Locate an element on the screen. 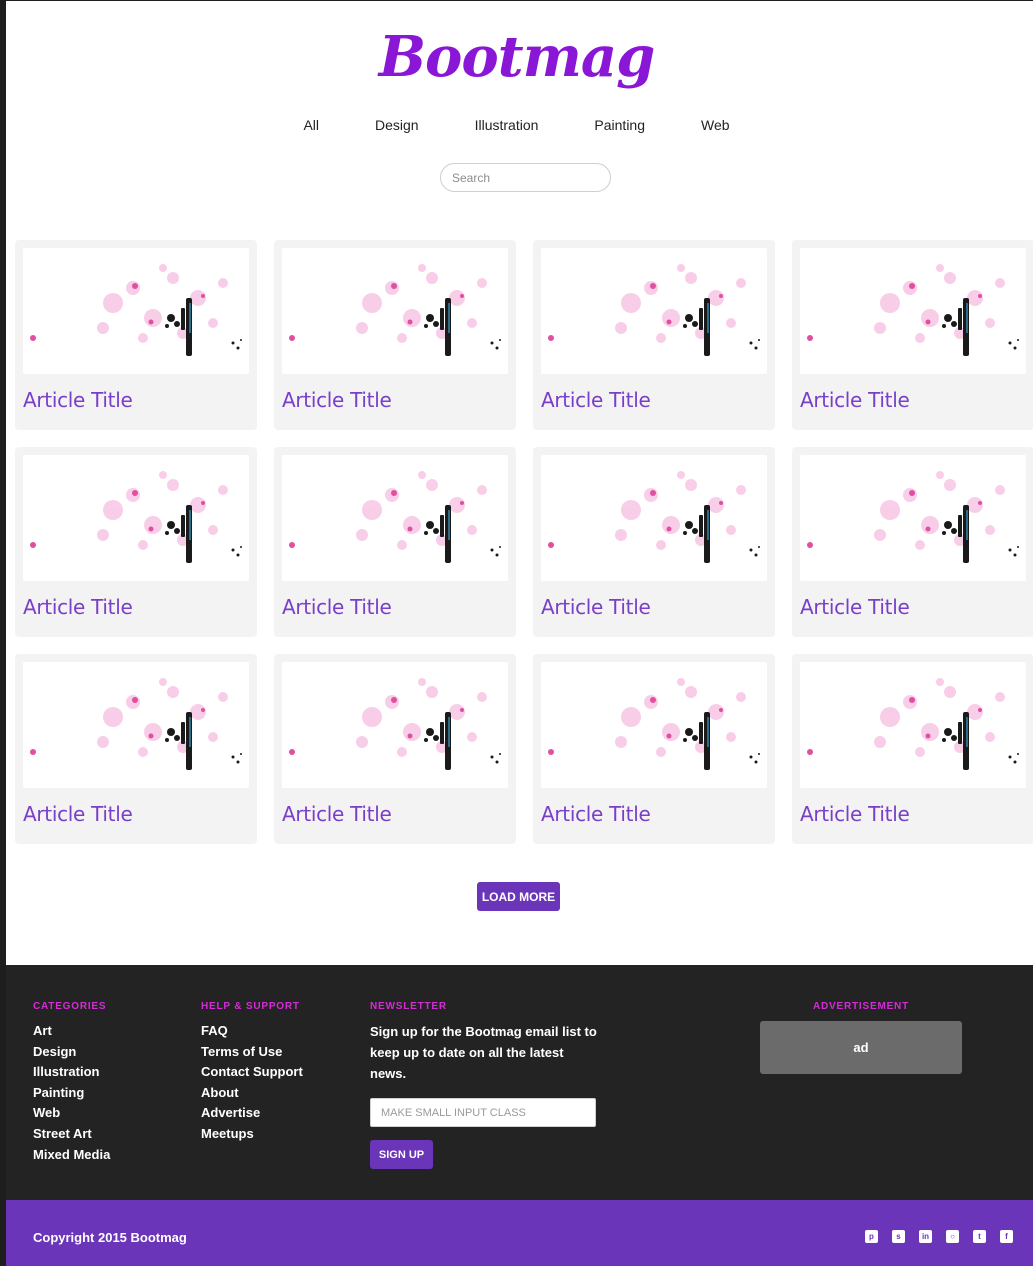 Image resolution: width=1033 pixels, height=1266 pixels. footer-categories-heading: CATEGORIES is located at coordinates (70, 1006).